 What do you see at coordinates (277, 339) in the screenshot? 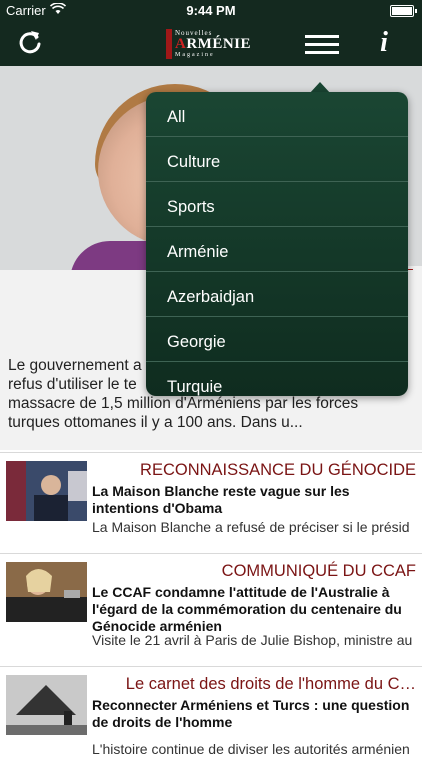
I see `menu-item-georgie: Georgie` at bounding box center [277, 339].